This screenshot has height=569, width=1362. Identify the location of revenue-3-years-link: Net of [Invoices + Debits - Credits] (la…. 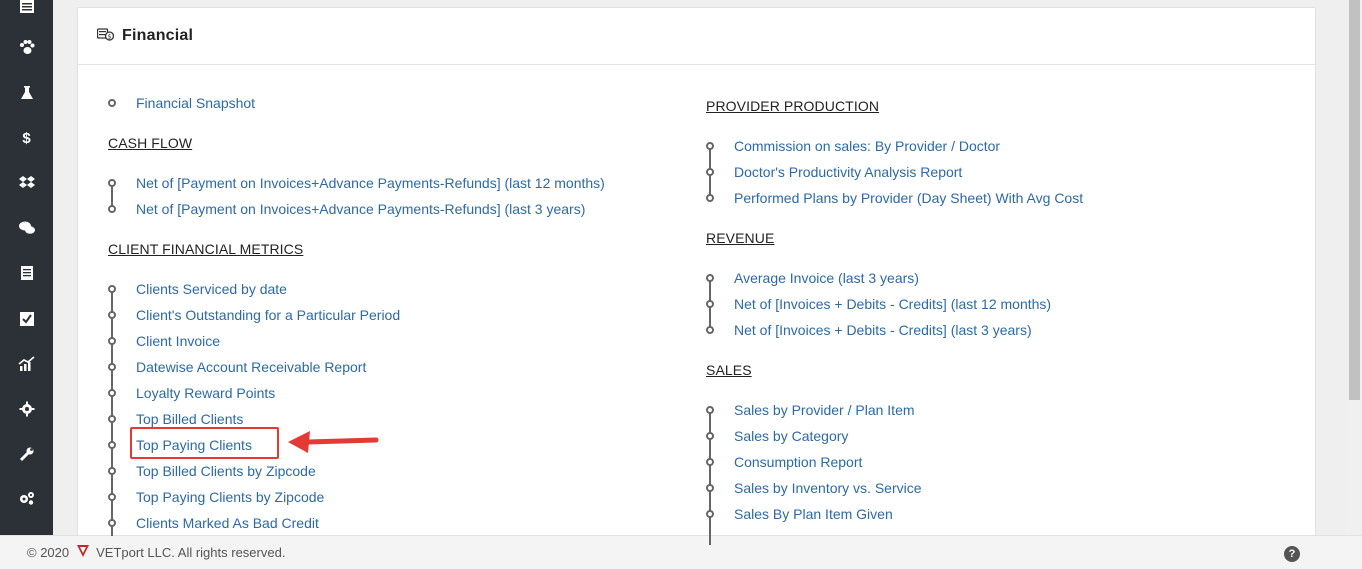
(883, 330).